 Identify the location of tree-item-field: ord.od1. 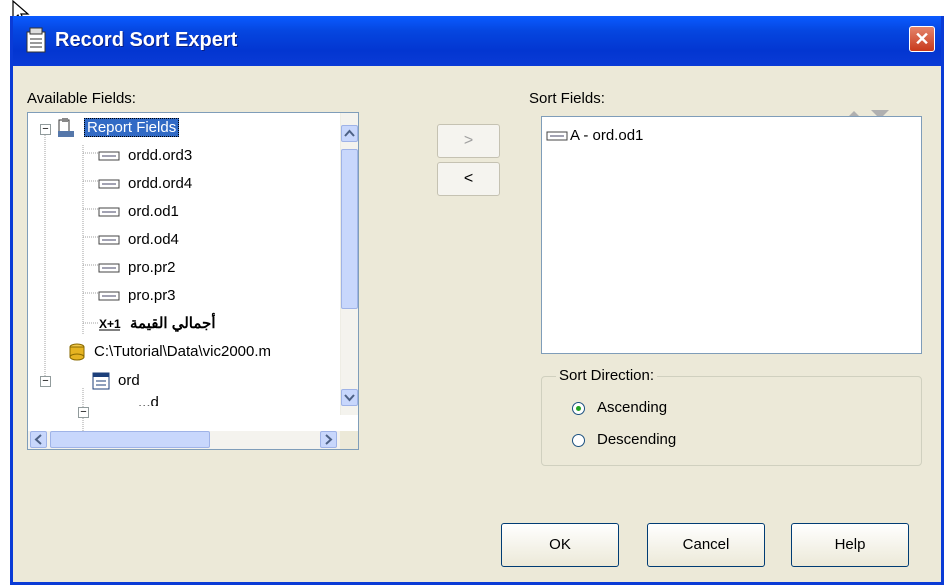
(138, 212).